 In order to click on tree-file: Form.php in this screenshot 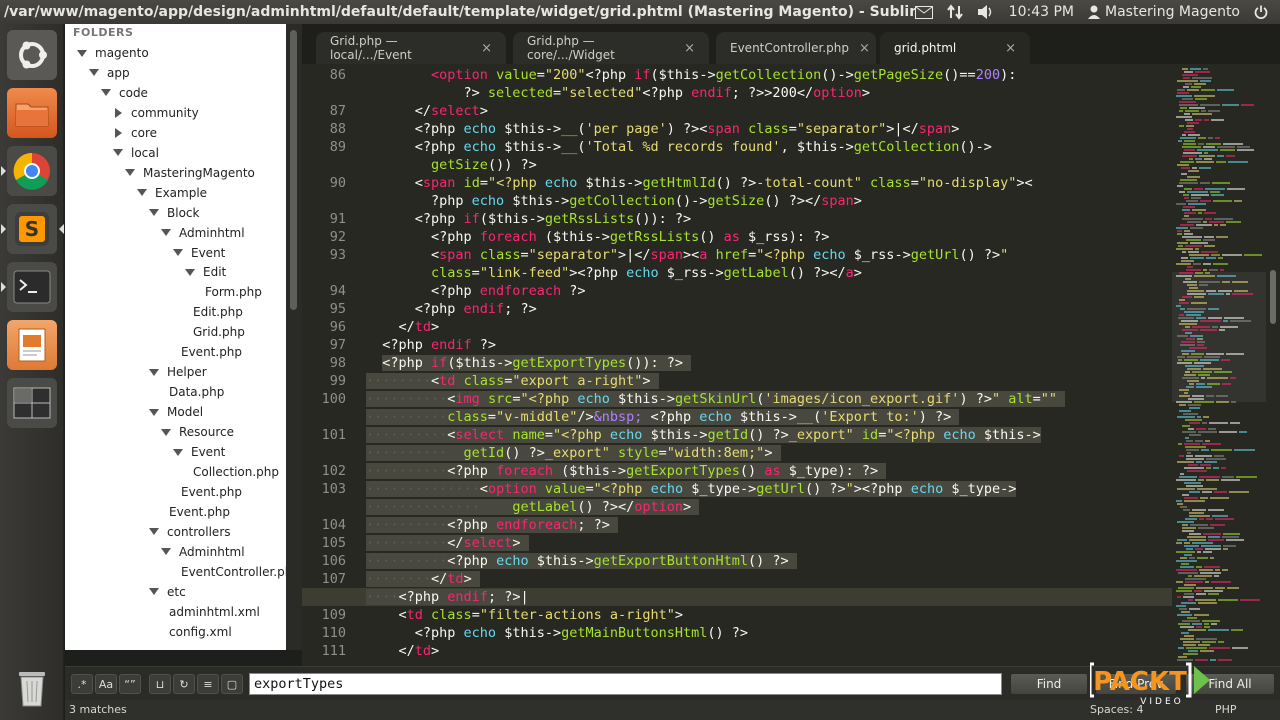, I will do `click(233, 292)`.